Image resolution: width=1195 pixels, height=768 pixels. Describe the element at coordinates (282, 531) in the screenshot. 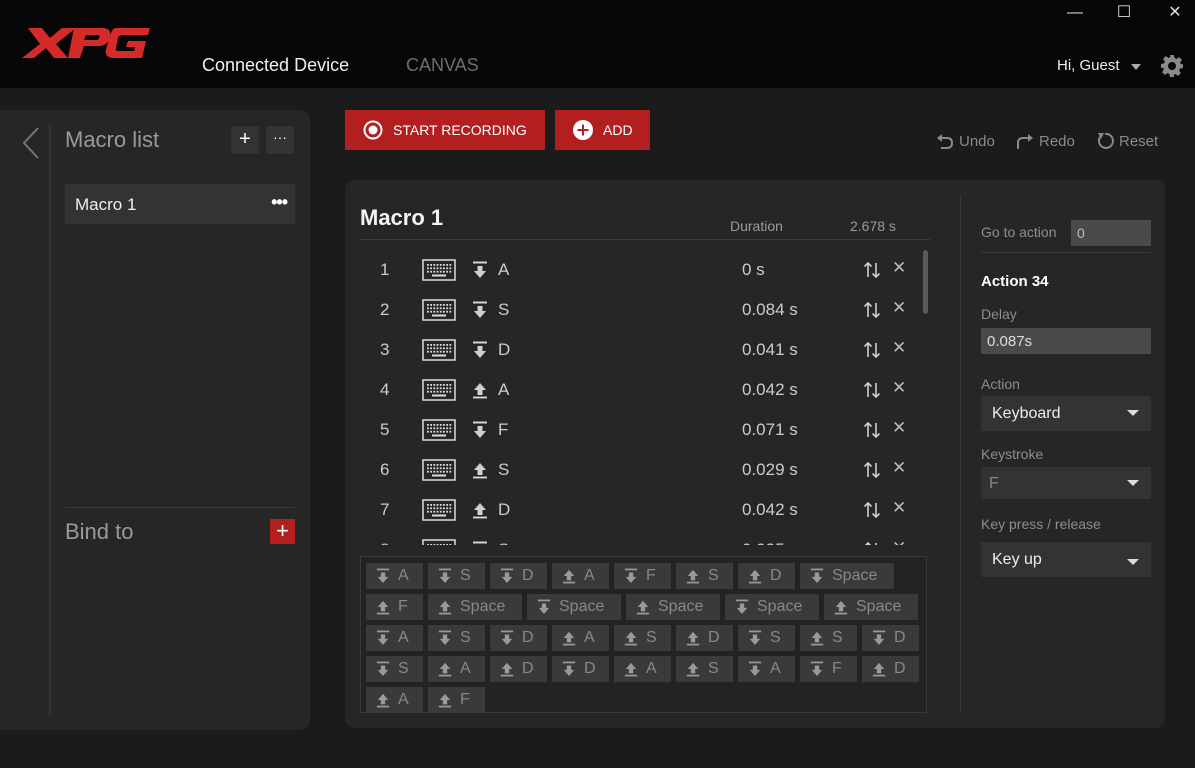

I see `bind-add-button: +` at that location.